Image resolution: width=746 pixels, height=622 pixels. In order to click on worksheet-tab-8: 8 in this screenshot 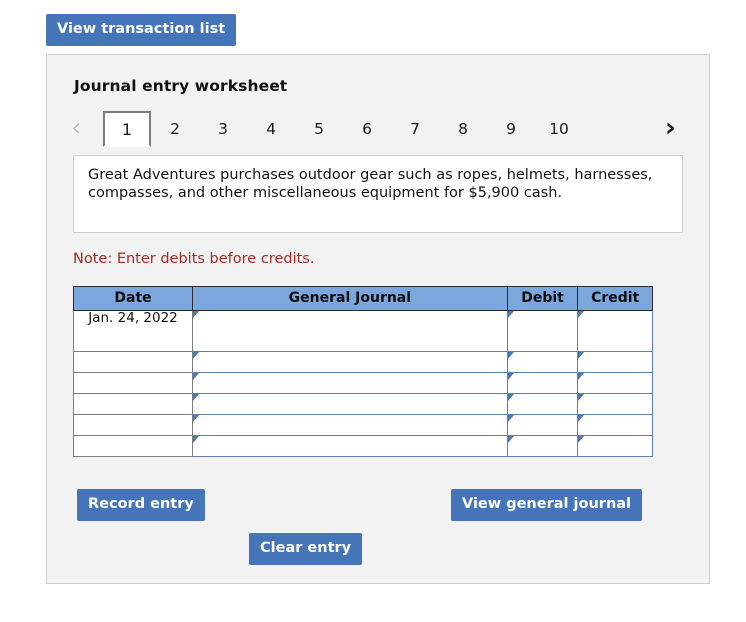, I will do `click(463, 129)`.